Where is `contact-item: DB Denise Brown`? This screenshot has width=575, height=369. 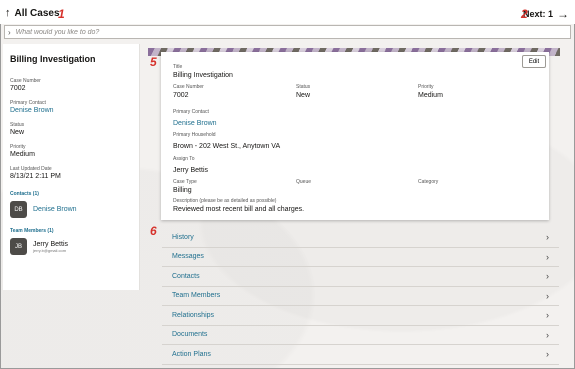
contact-item: DB Denise Brown is located at coordinates (71, 209).